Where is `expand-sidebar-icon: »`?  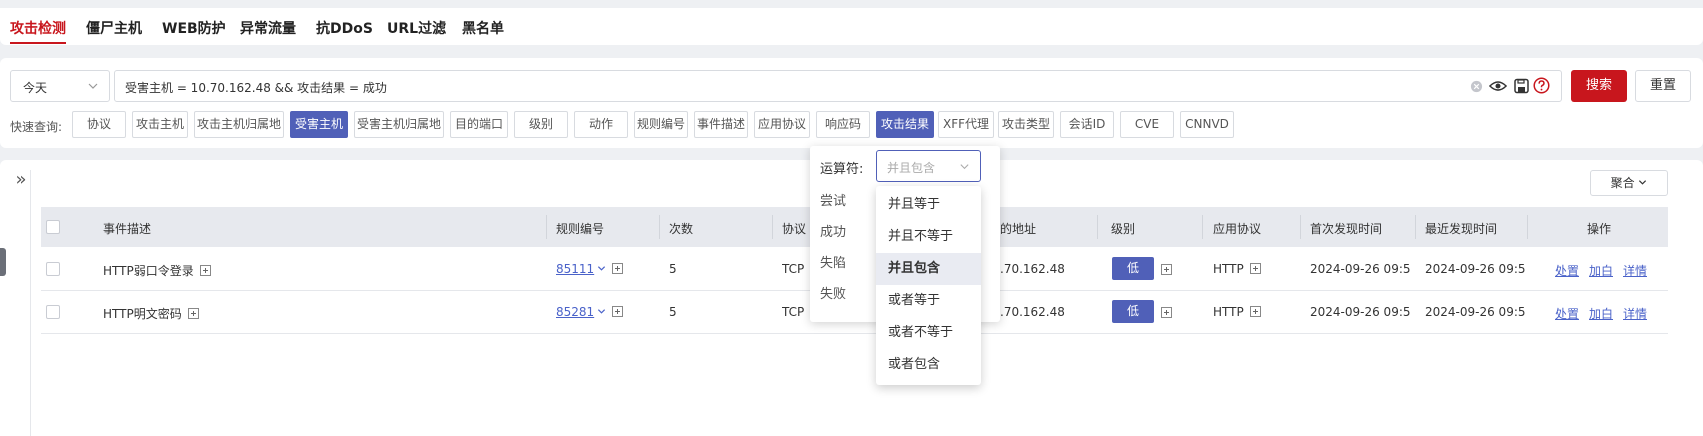
expand-sidebar-icon: » is located at coordinates (21, 181).